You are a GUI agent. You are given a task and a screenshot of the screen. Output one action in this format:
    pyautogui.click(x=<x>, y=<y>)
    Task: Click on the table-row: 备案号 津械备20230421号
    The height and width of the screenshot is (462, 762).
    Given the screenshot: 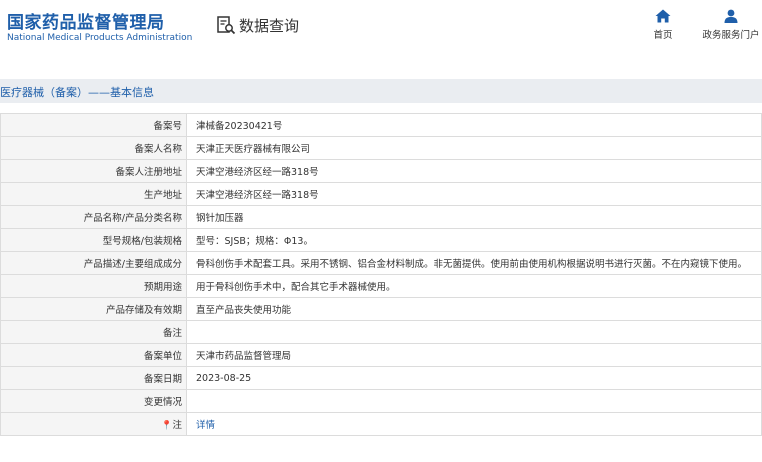 What is the action you would take?
    pyautogui.click(x=381, y=125)
    